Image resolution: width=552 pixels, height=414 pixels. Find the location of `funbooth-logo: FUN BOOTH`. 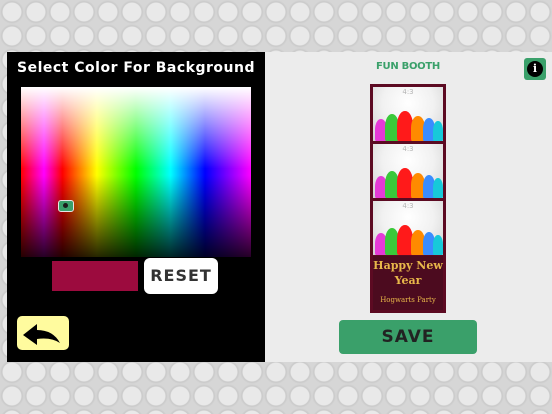

funbooth-logo: FUN BOOTH is located at coordinates (408, 66).